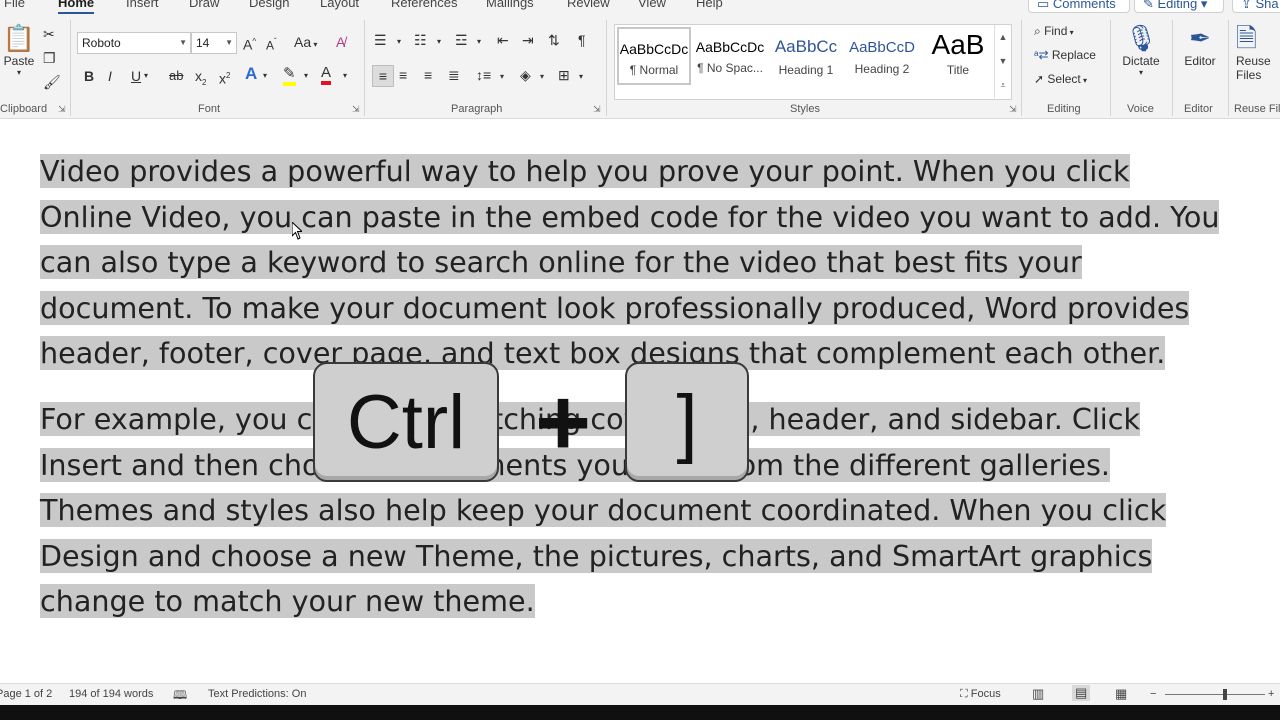 This screenshot has width=1280, height=720. What do you see at coordinates (1121, 694) in the screenshot?
I see `web-layout-icon: ▦` at bounding box center [1121, 694].